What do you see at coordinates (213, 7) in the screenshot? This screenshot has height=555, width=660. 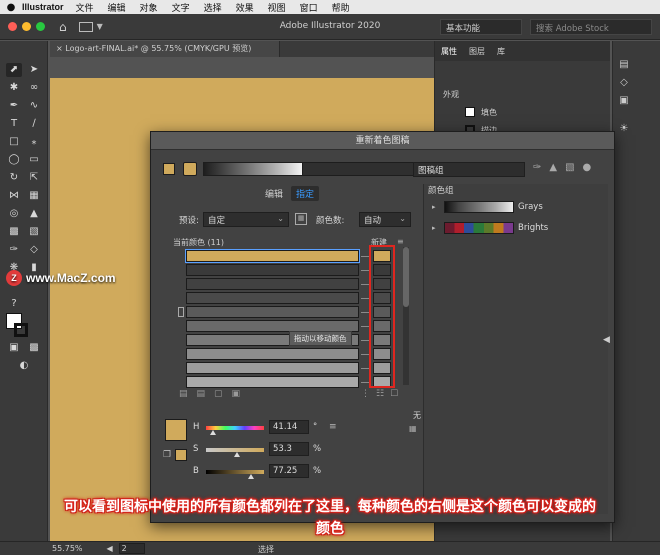 I see `menu-select: 选择` at bounding box center [213, 7].